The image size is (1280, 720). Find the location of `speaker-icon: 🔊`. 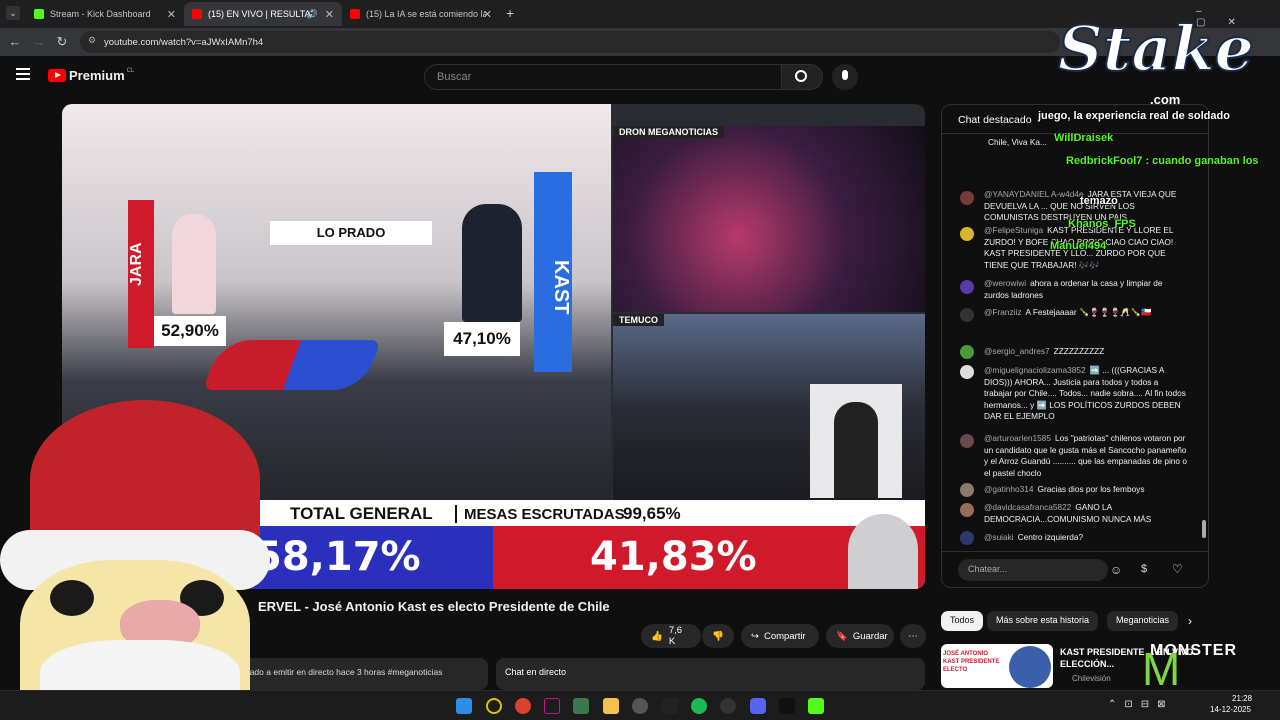

speaker-icon: 🔊 is located at coordinates (312, 14).